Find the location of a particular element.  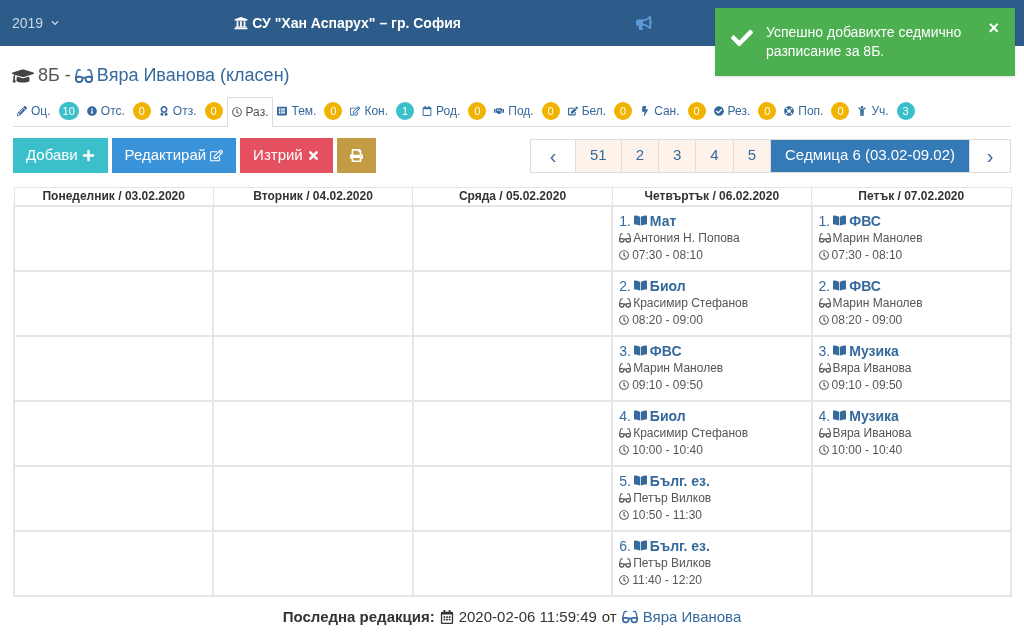

lesson-time: 10:50 - 11:30 is located at coordinates (667, 515).